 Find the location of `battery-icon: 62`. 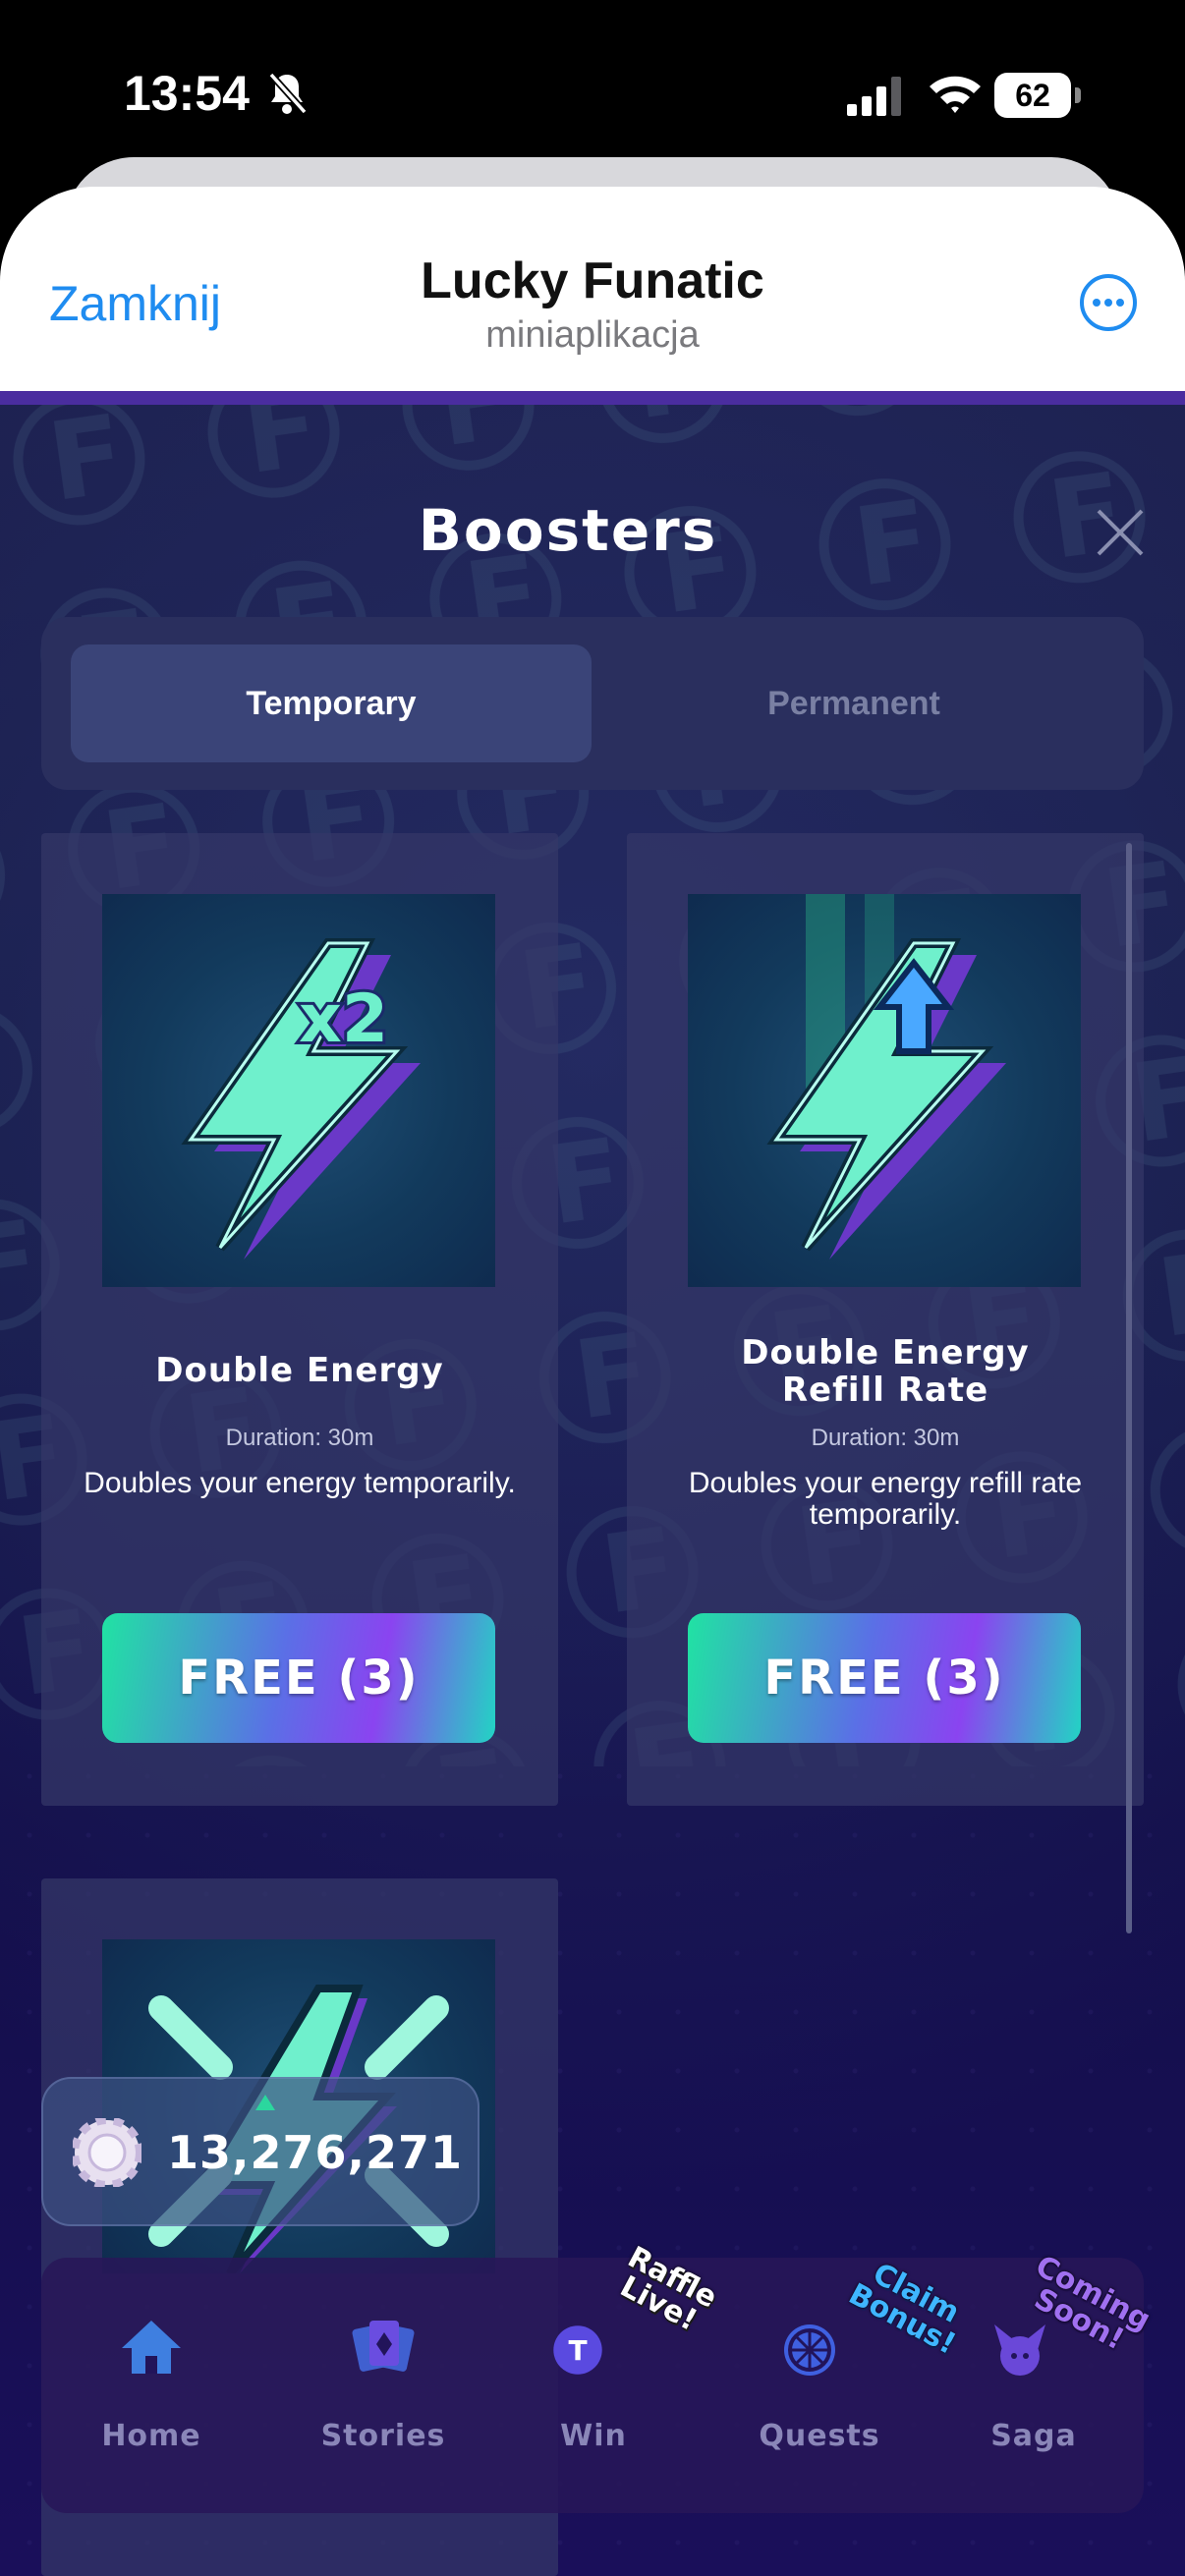

battery-icon: 62 is located at coordinates (1038, 95).